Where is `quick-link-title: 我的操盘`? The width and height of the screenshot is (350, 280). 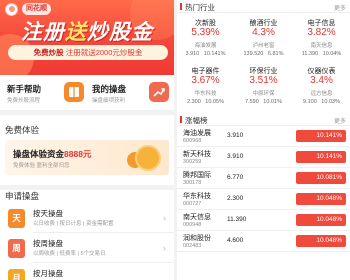
quick-link-title: 我的操盘 is located at coordinates (109, 89).